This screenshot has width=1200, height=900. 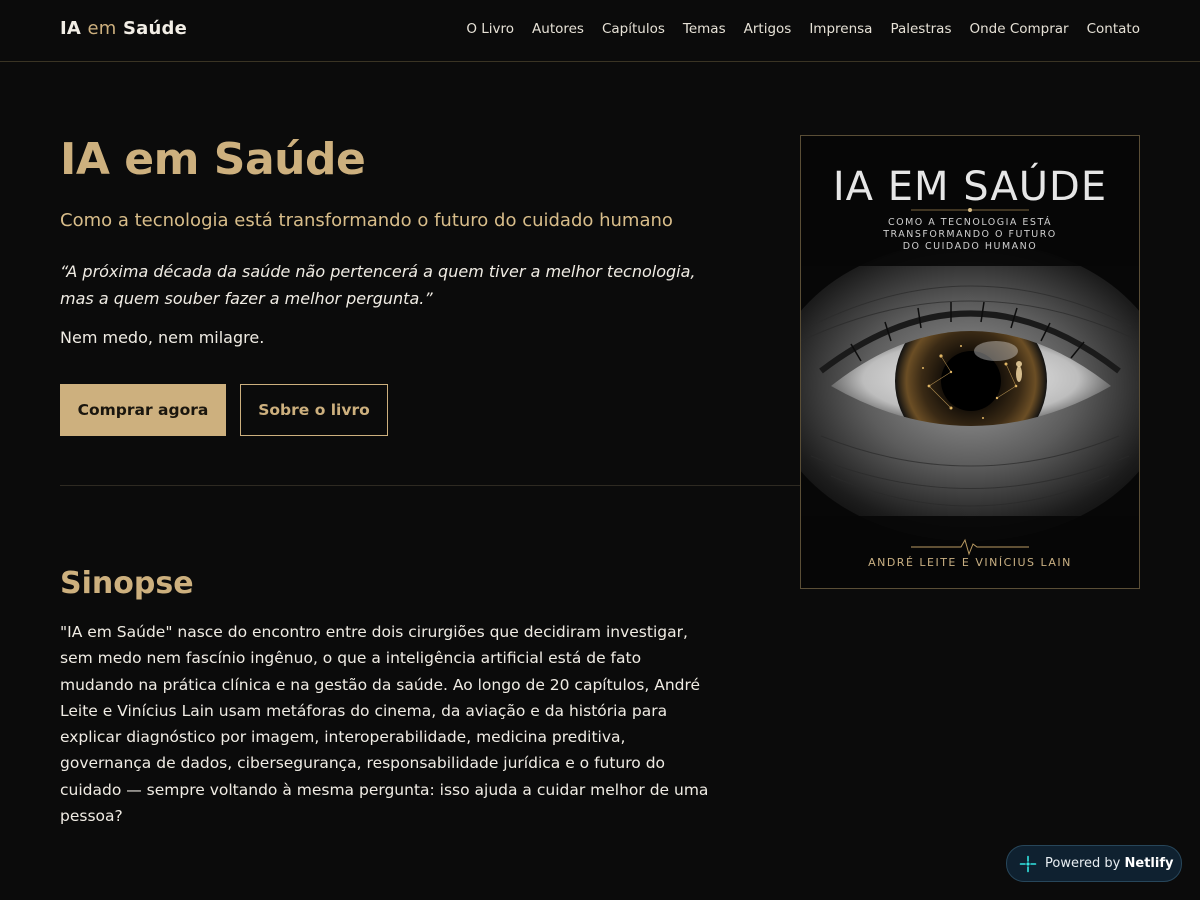 What do you see at coordinates (162, 337) in the screenshot?
I see `hero-tagline: Nem medo, nem milagre.` at bounding box center [162, 337].